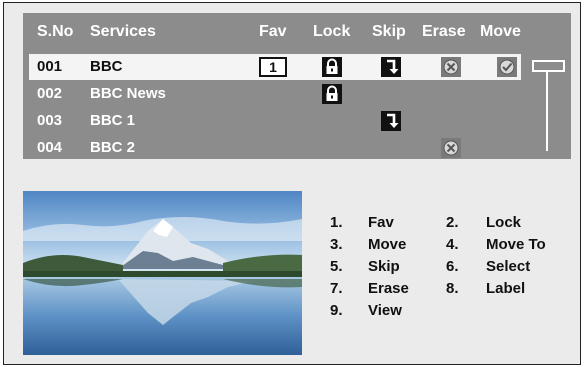 This screenshot has height=367, width=584. Describe the element at coordinates (113, 147) in the screenshot. I see `row-service-name: BBC 2` at that location.